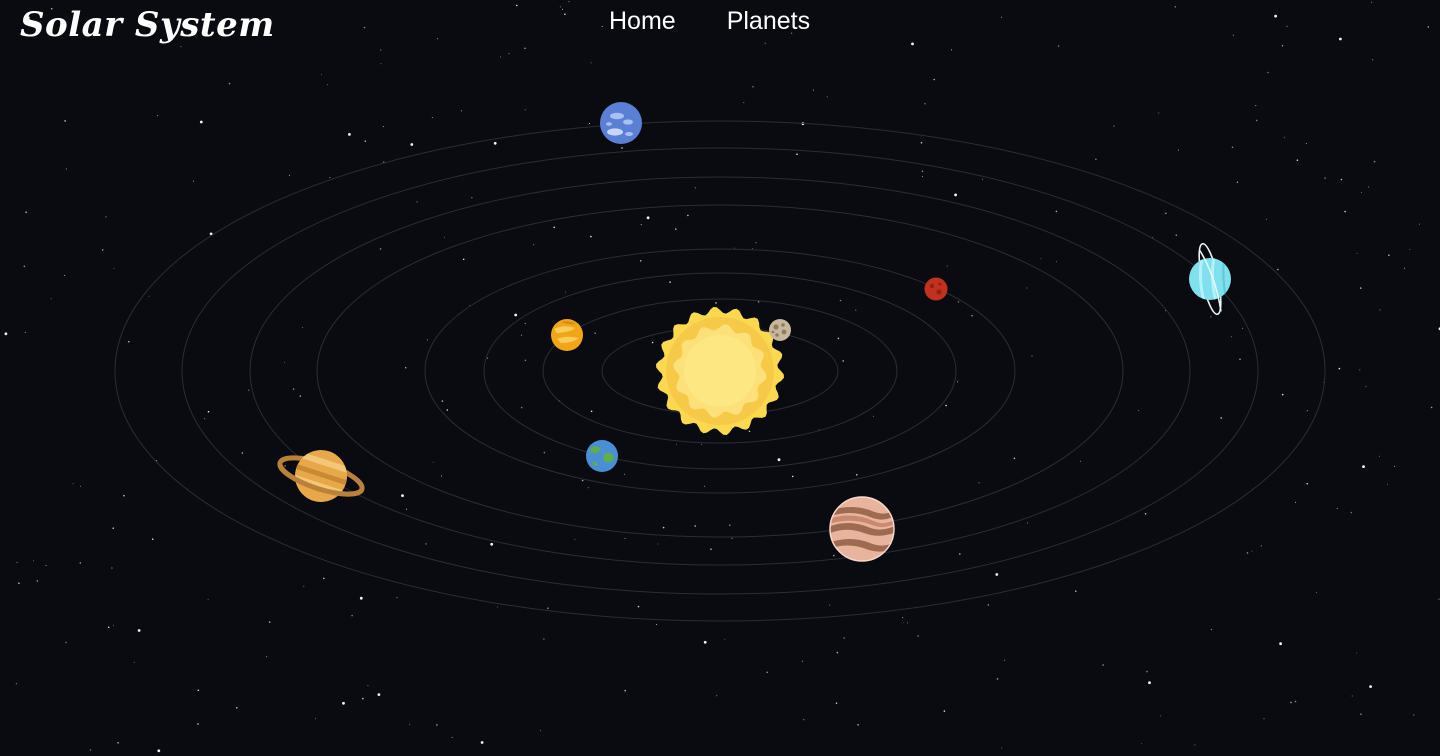  What do you see at coordinates (642, 21) in the screenshot?
I see `nav-home-link: Home` at bounding box center [642, 21].